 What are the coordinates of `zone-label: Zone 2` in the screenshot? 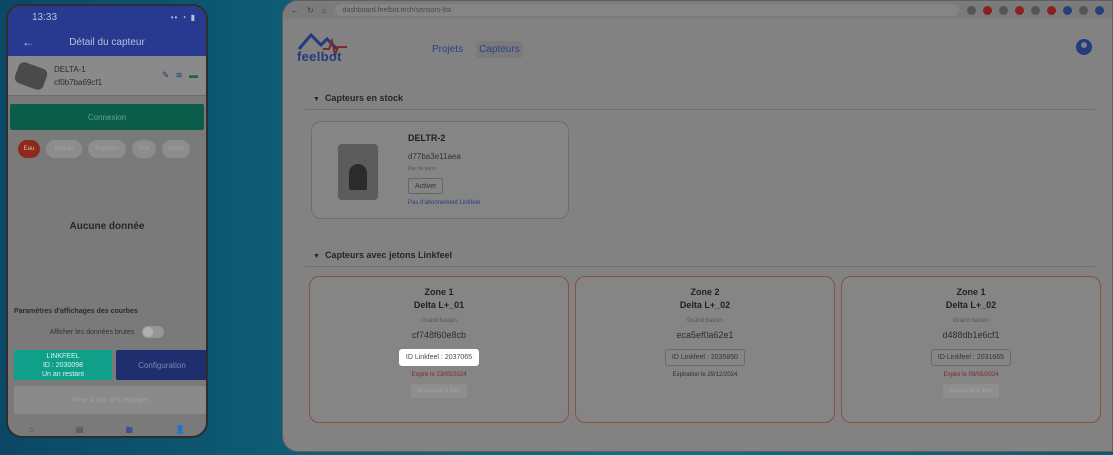 It's located at (705, 292).